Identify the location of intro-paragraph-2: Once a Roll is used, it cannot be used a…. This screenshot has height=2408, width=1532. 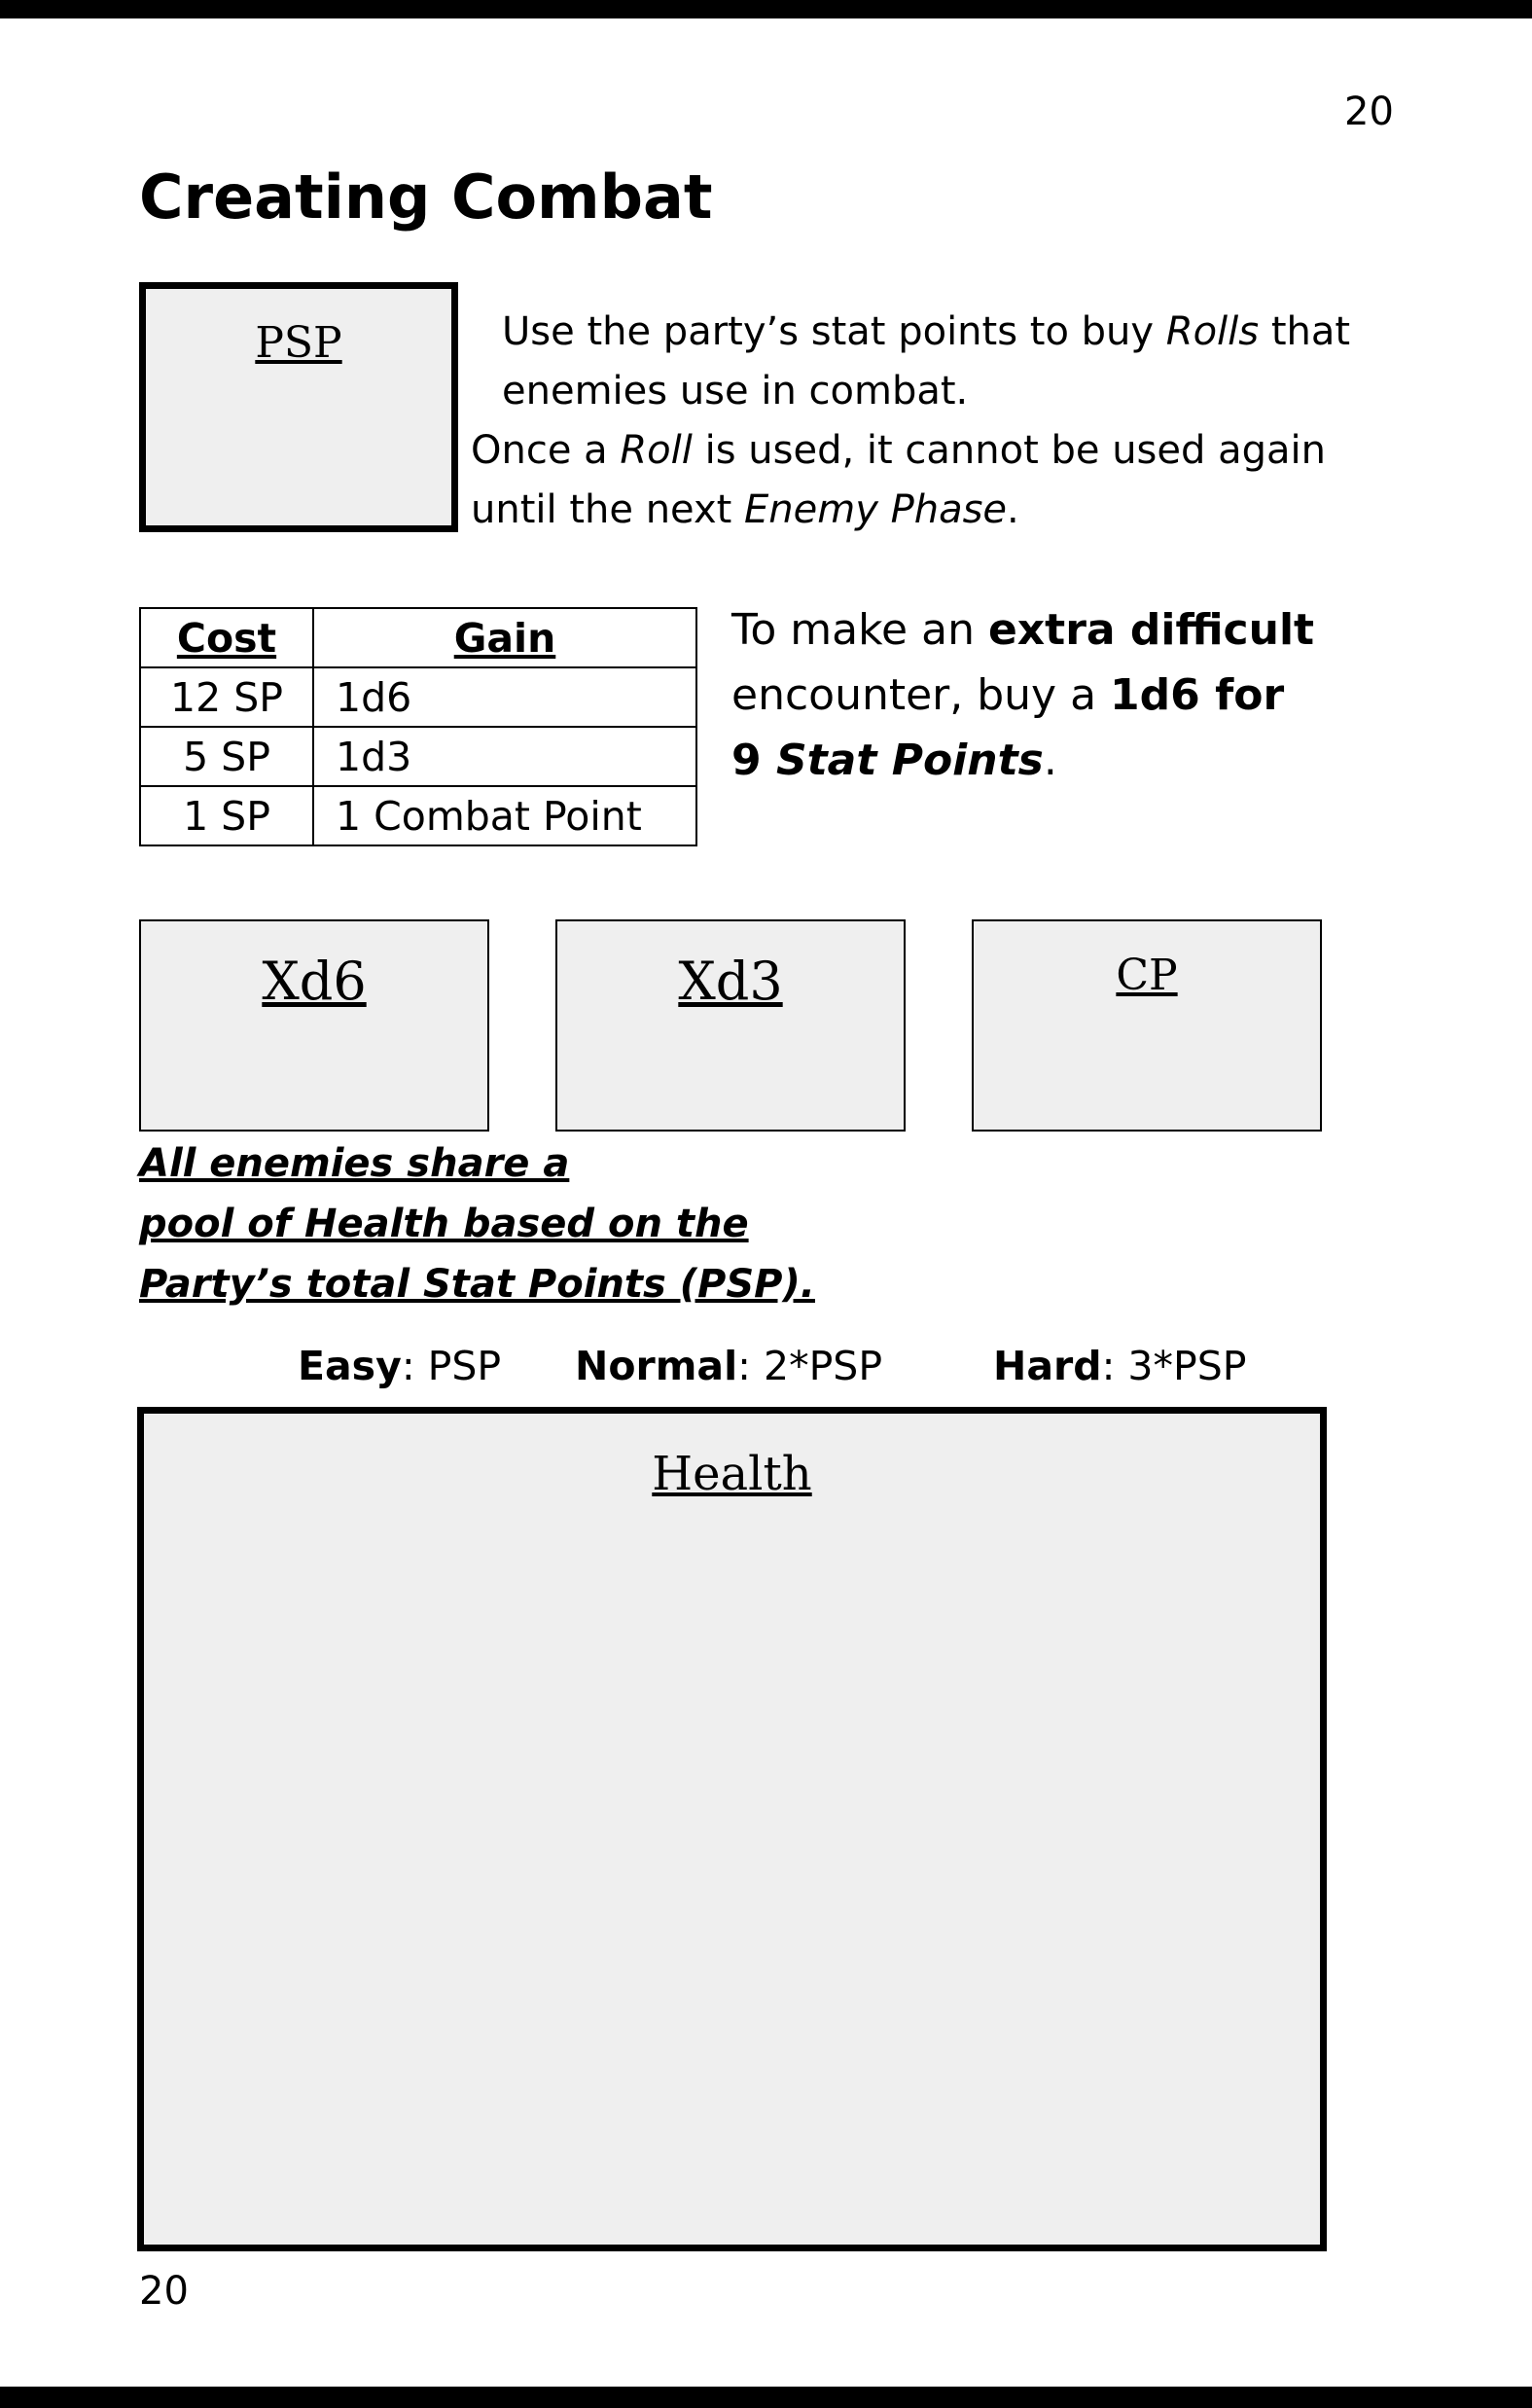
(898, 480).